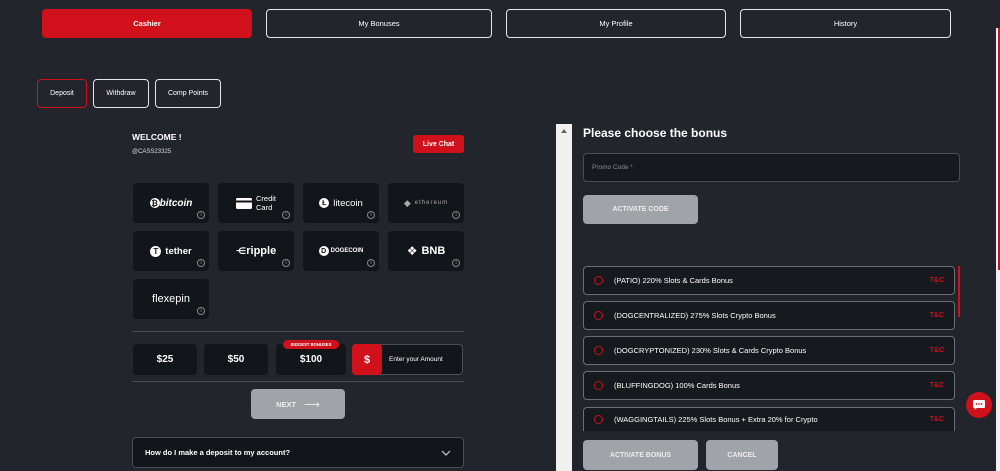  I want to click on next-button: NEXT ⟶, so click(298, 404).